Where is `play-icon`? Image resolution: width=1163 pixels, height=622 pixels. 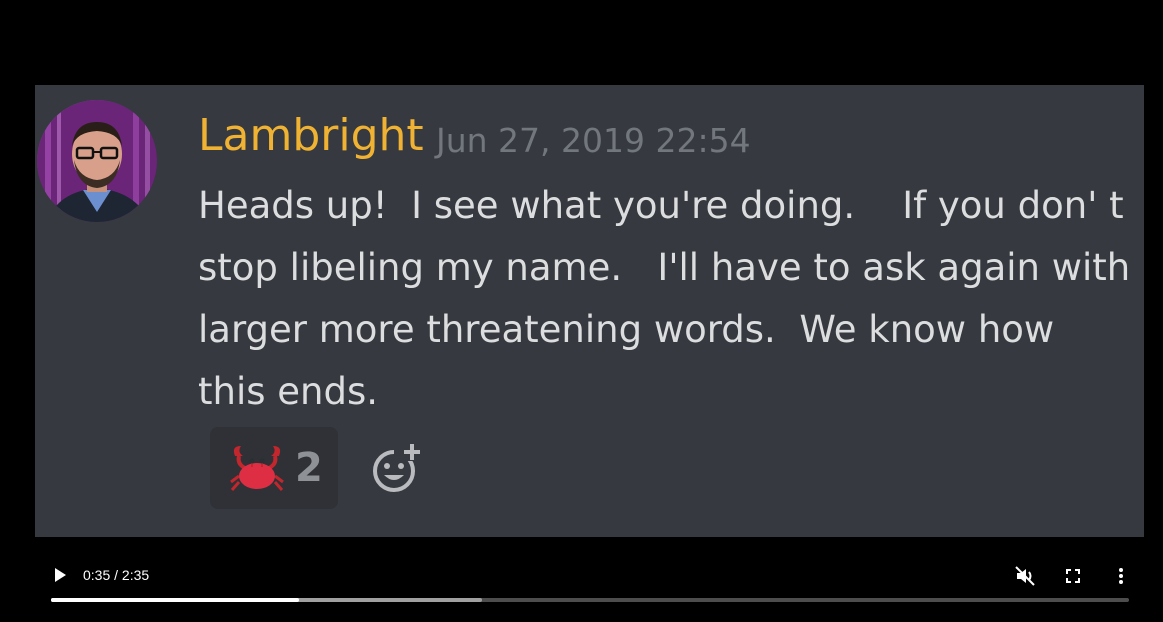 play-icon is located at coordinates (60, 575).